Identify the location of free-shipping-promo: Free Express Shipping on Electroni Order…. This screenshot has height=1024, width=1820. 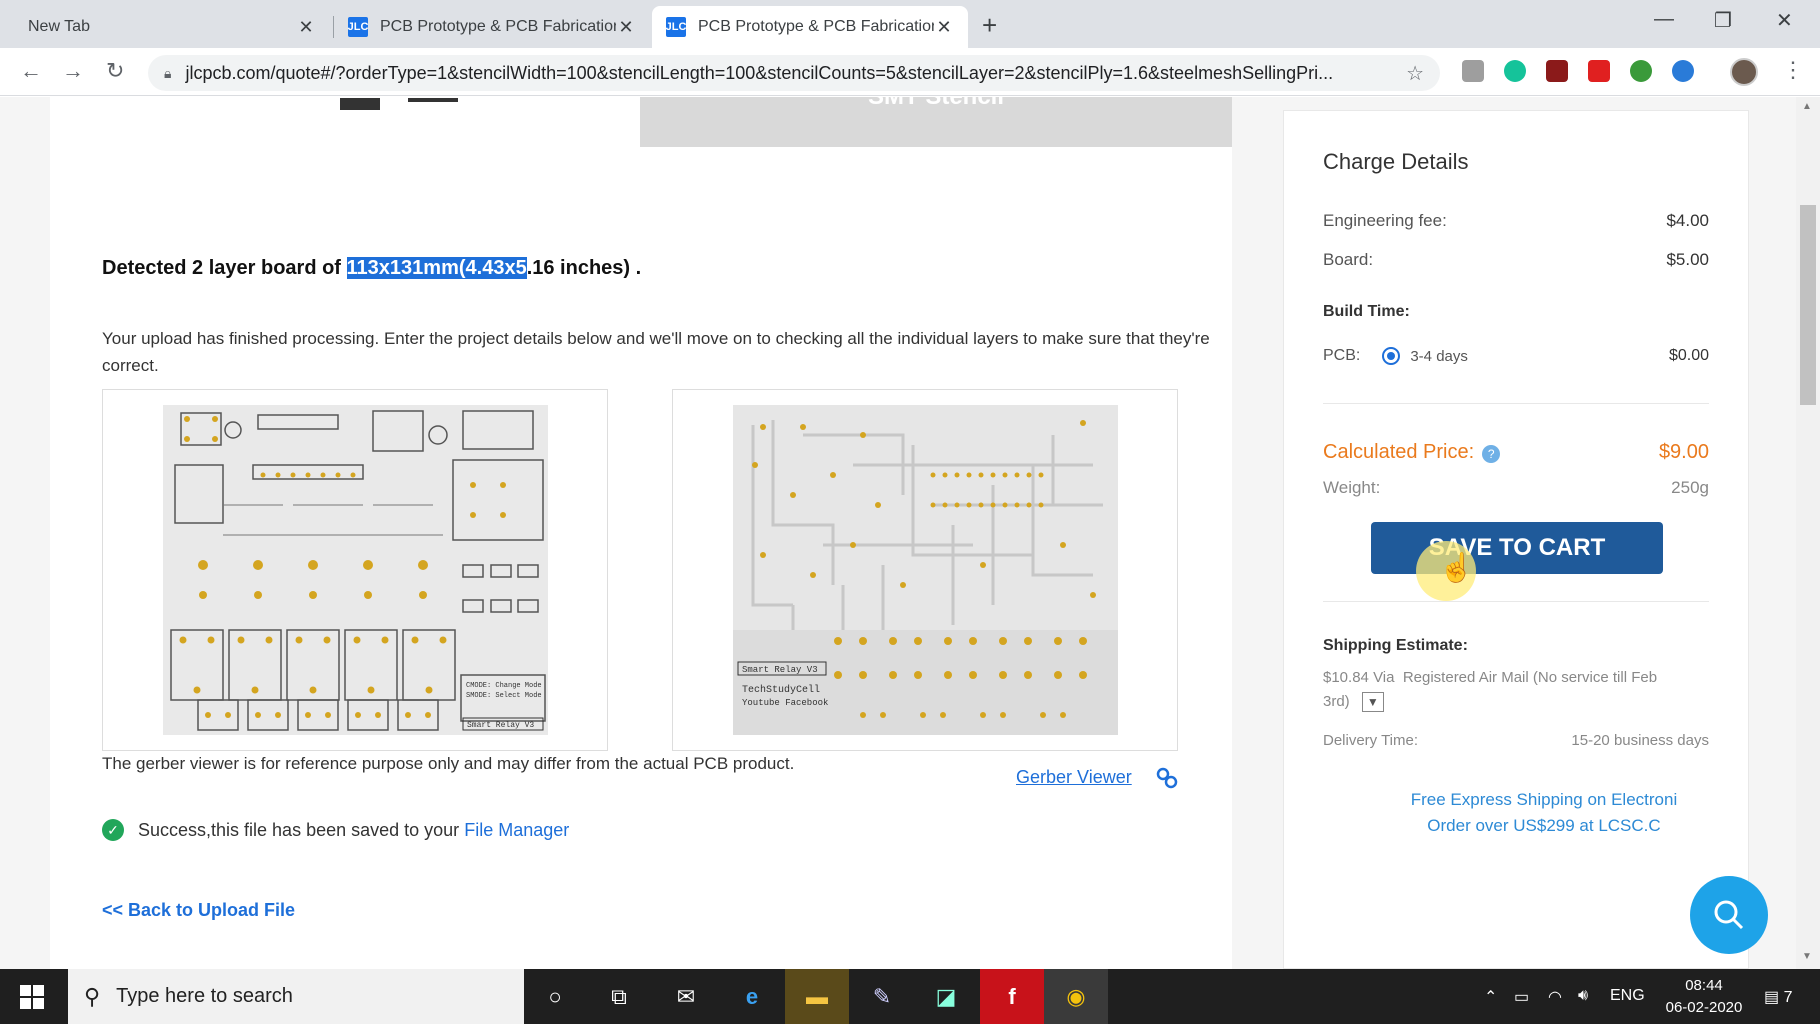
(1544, 813).